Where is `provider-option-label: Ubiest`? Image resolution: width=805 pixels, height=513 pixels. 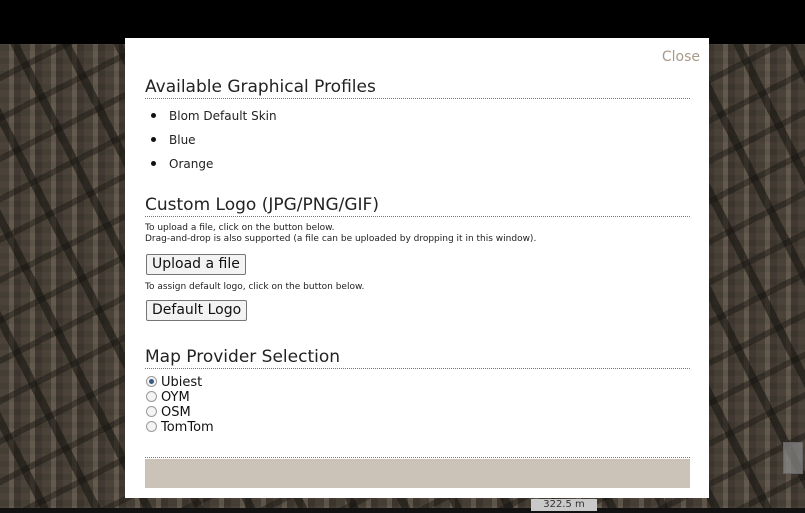 provider-option-label: Ubiest is located at coordinates (182, 382).